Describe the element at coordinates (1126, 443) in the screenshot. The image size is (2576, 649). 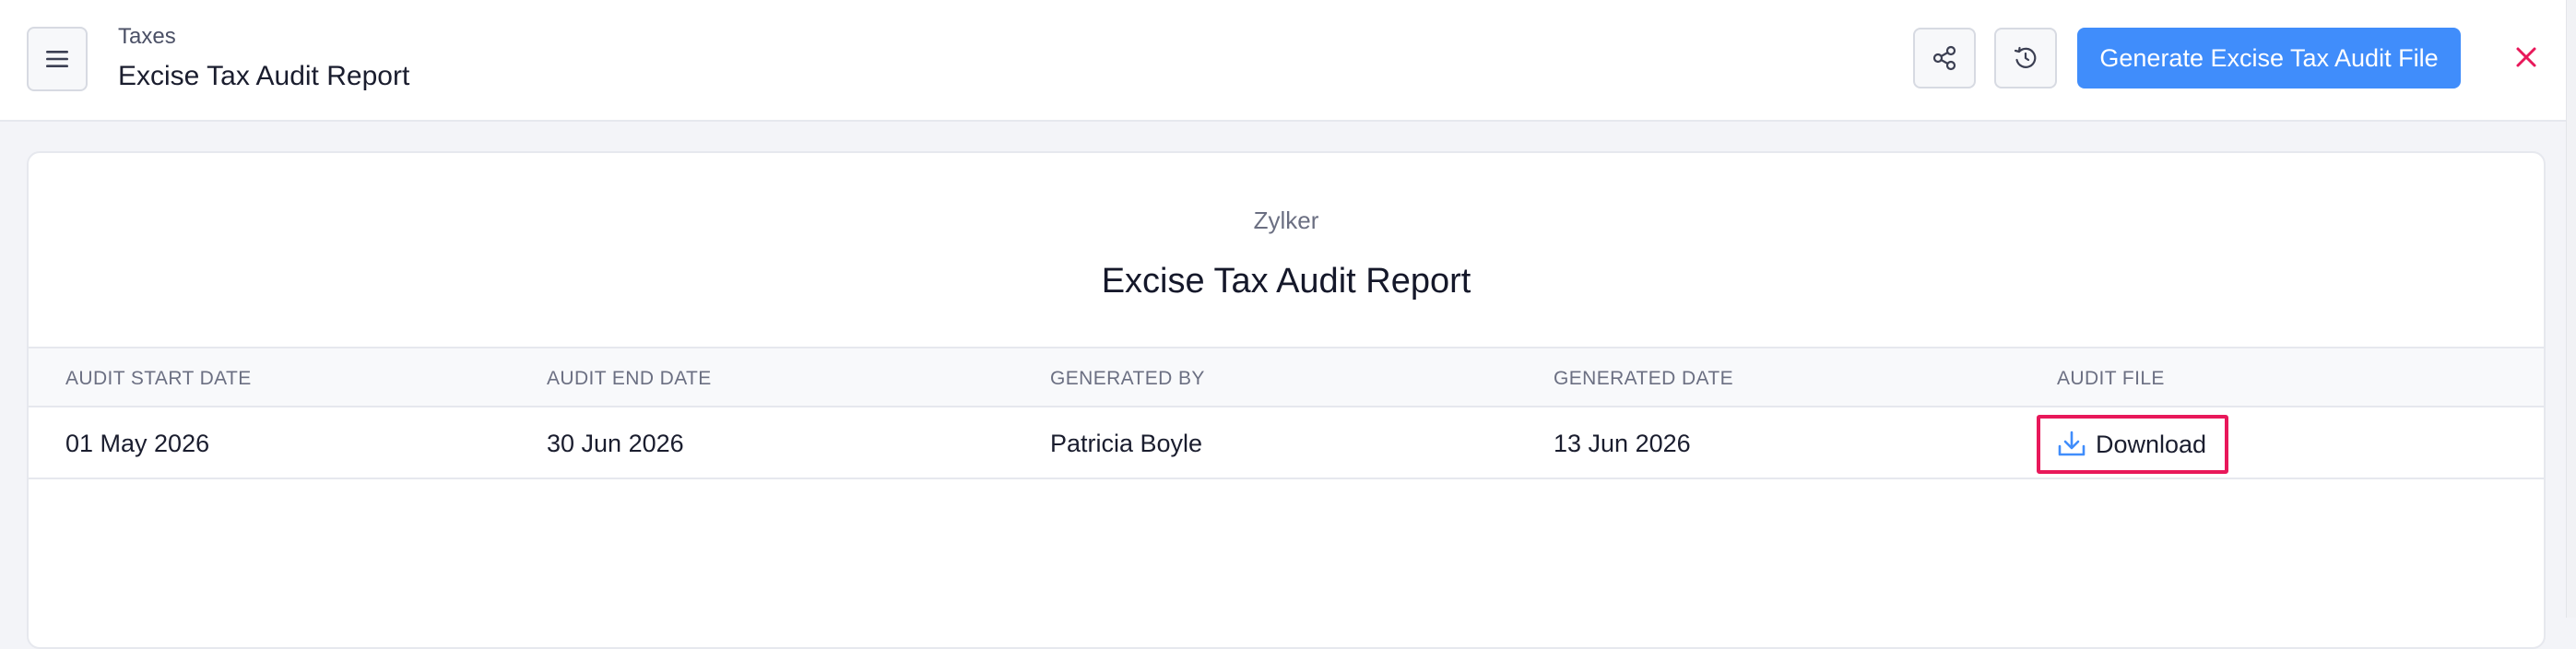
I see `cell-generated-by: Patricia Boyle` at that location.